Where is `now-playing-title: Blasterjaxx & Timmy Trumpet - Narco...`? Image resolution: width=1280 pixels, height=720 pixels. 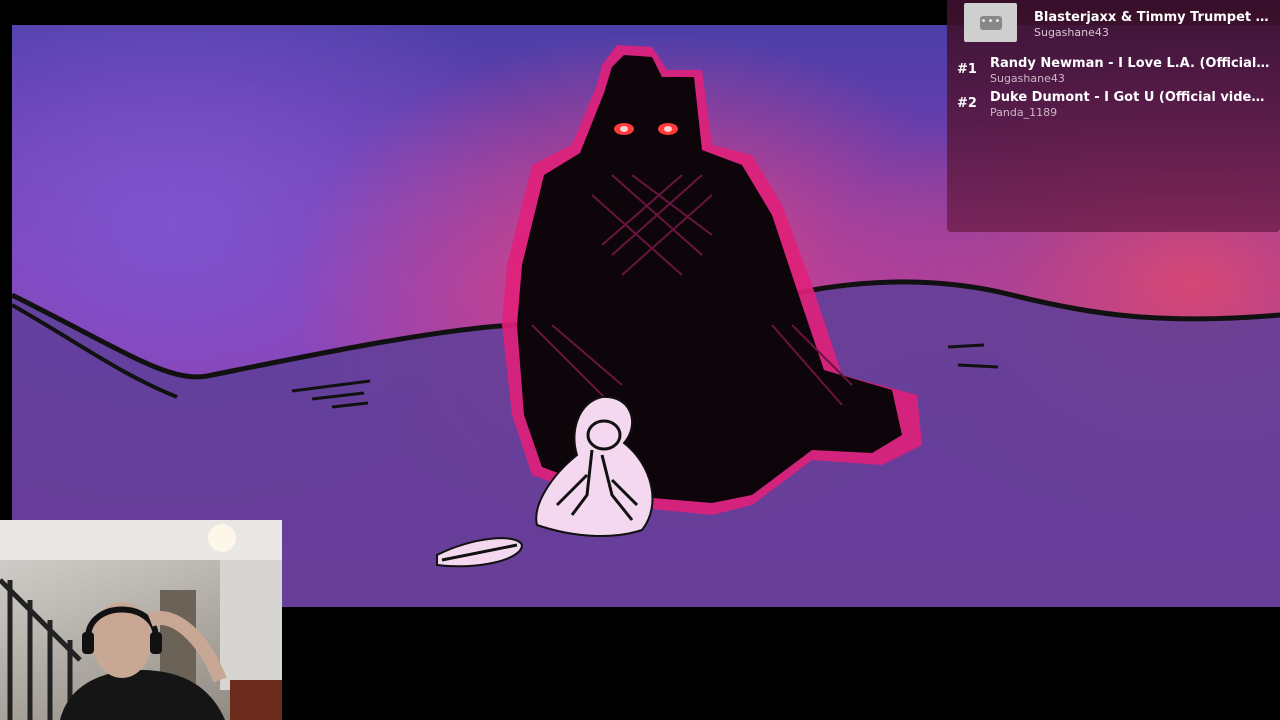 now-playing-title: Blasterjaxx & Timmy Trumpet - Narco... is located at coordinates (1154, 17).